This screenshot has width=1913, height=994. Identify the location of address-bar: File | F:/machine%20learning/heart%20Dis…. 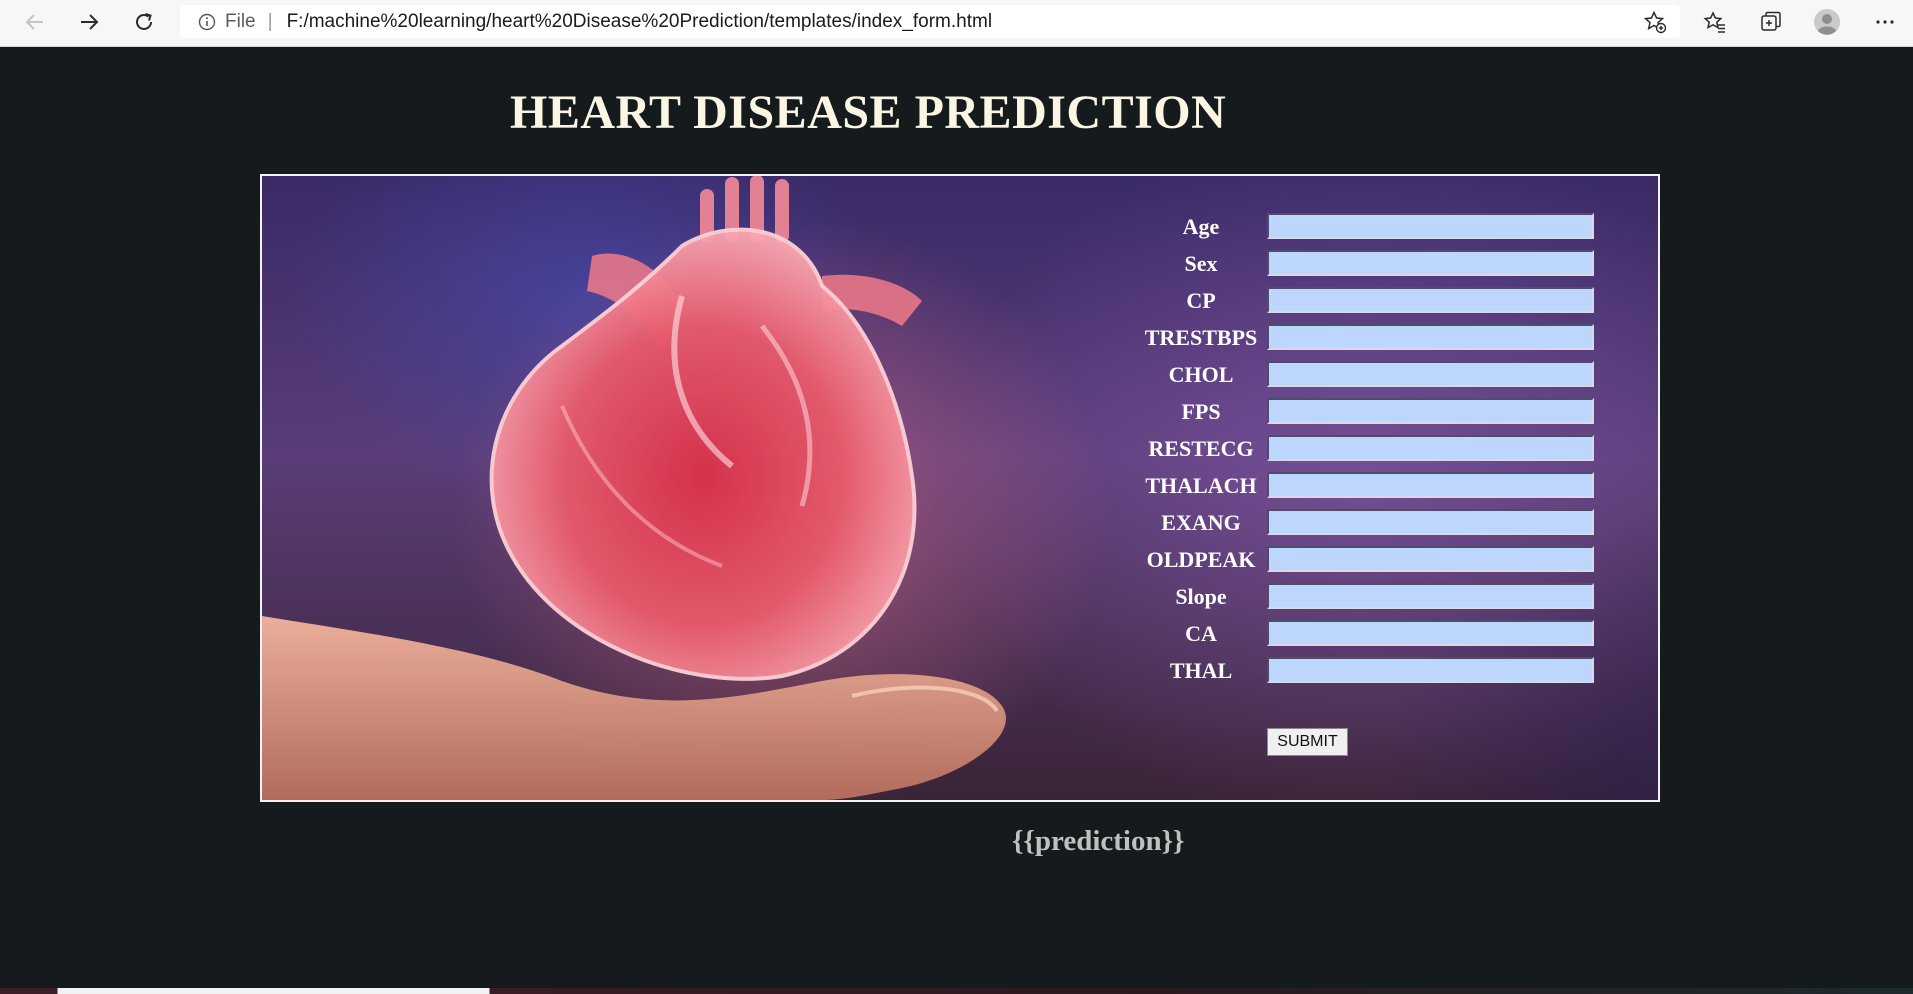
(930, 21).